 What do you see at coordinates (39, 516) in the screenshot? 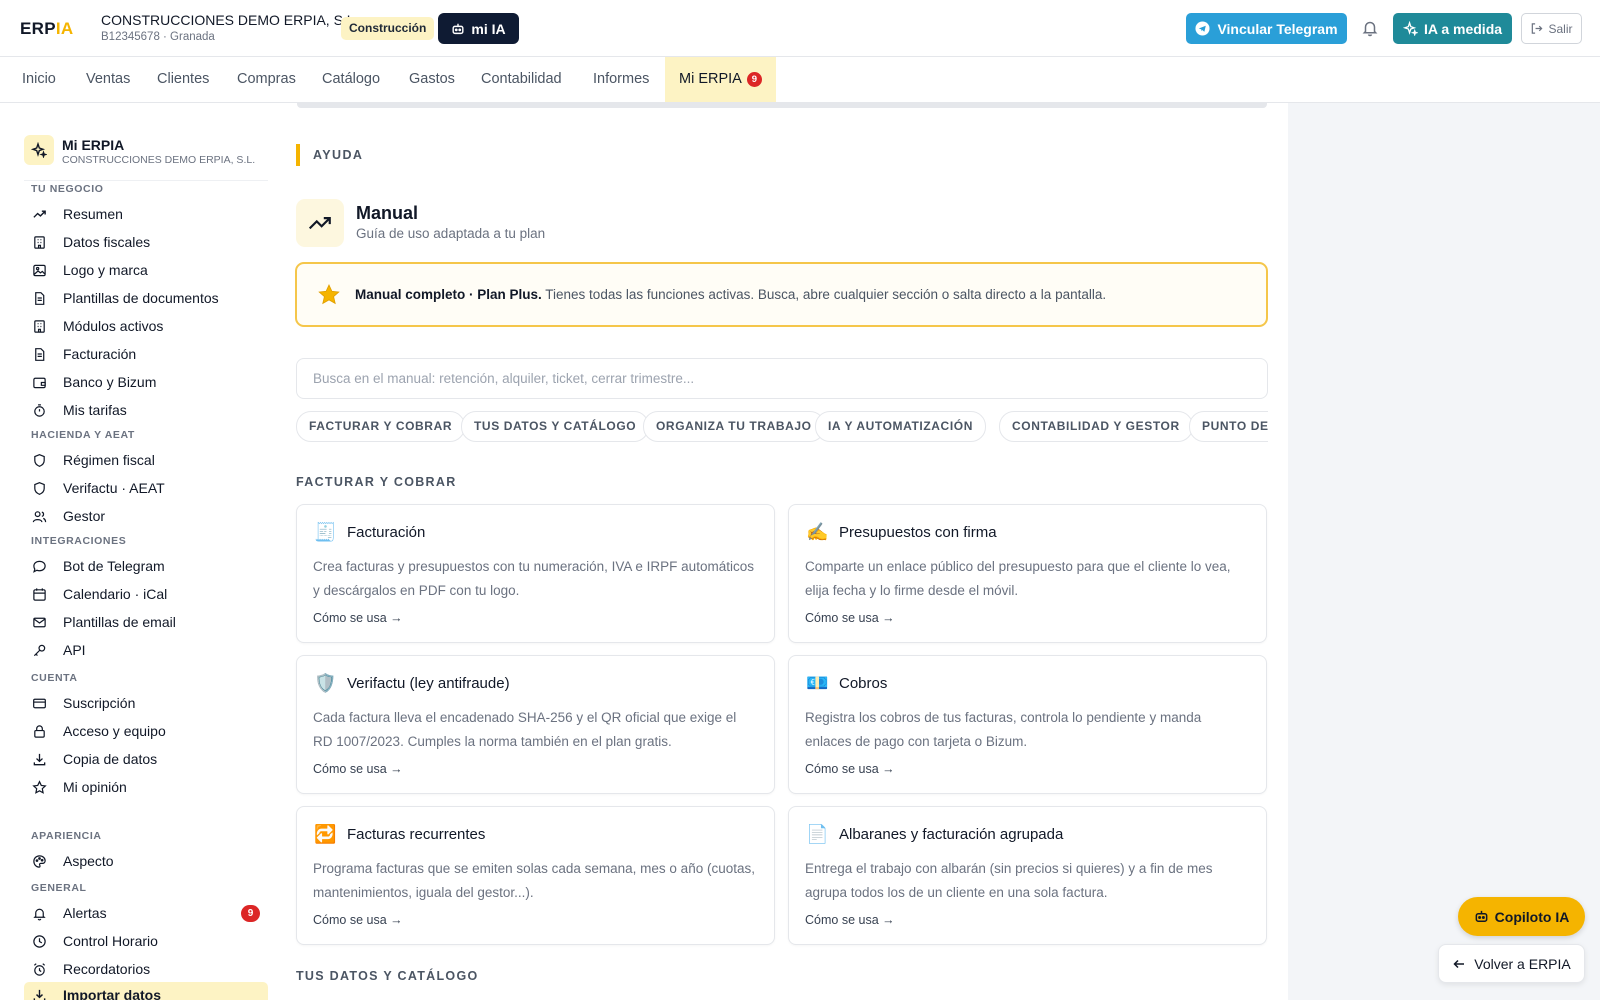
I see `users-icon` at bounding box center [39, 516].